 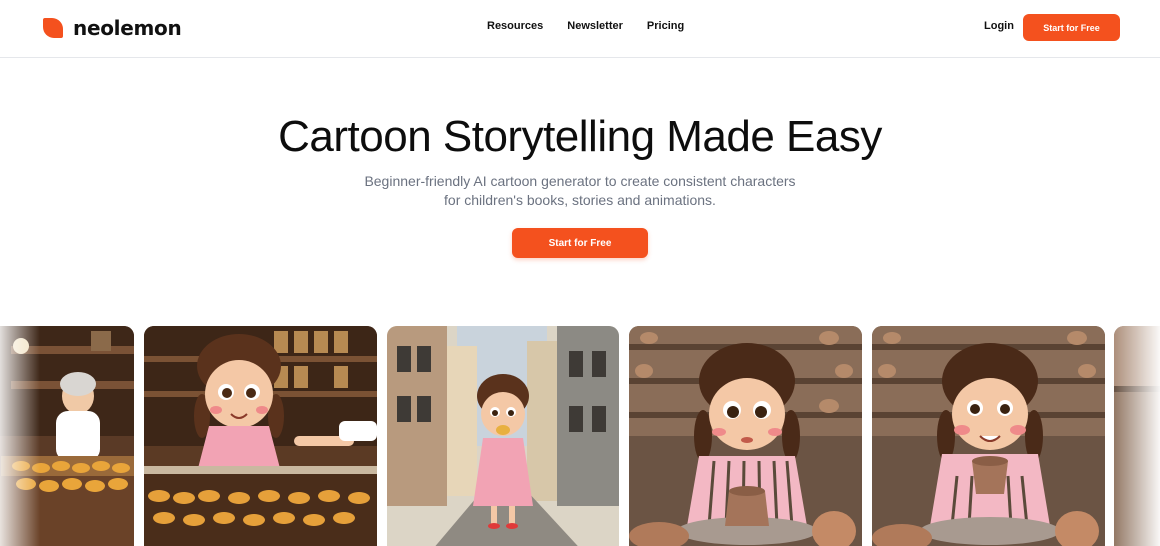 I want to click on gallery-image-girl-street-eating, so click(x=503, y=436).